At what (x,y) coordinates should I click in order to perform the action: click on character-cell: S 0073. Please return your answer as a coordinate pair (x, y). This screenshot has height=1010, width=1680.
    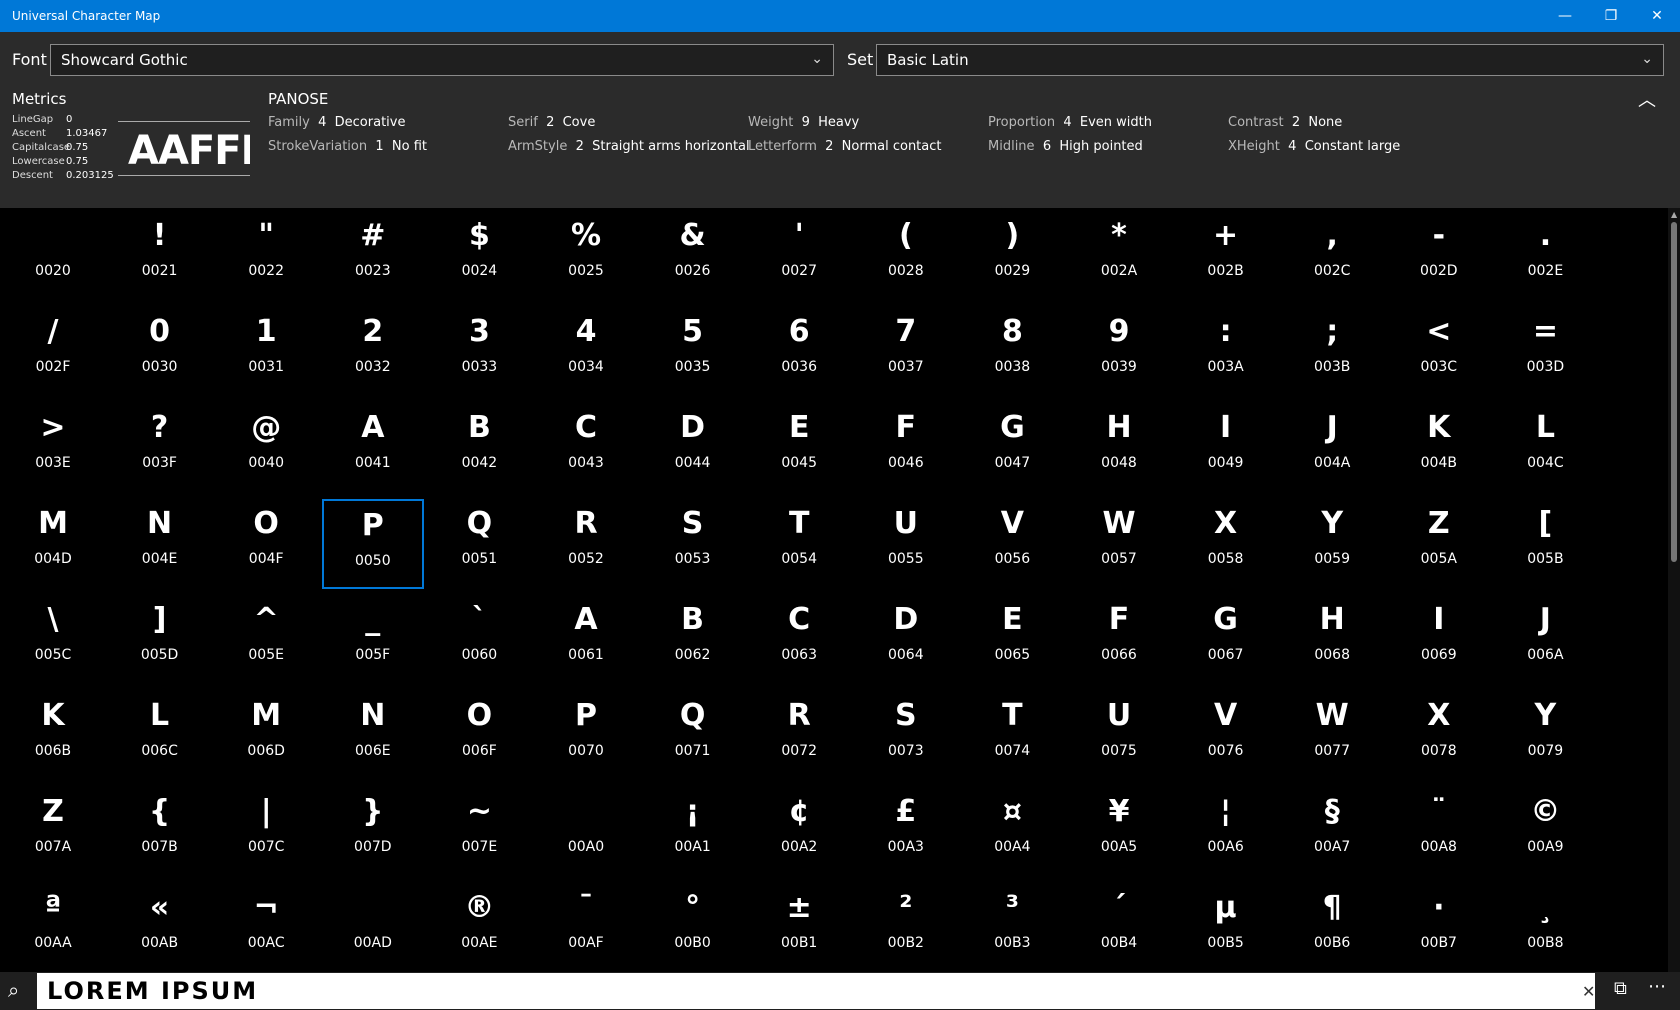
    Looking at the image, I should click on (906, 736).